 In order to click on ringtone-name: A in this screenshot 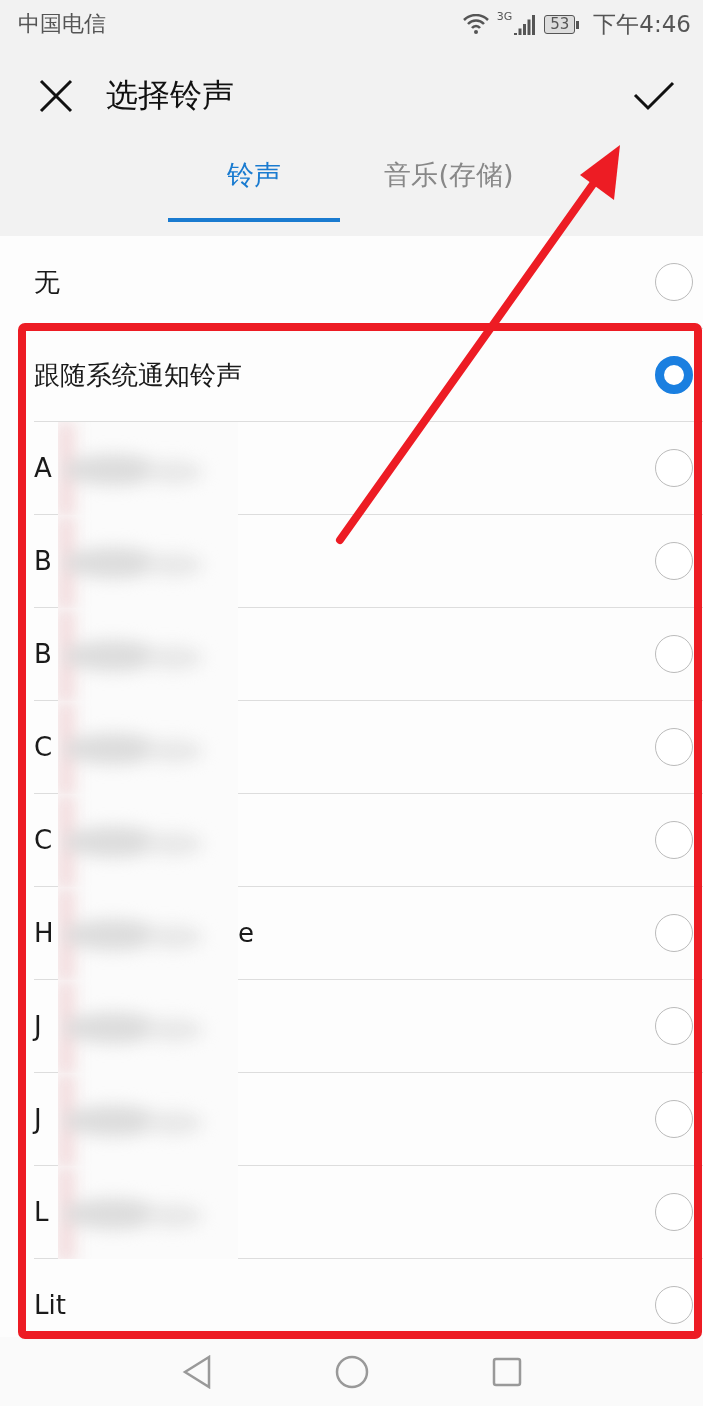, I will do `click(43, 468)`.